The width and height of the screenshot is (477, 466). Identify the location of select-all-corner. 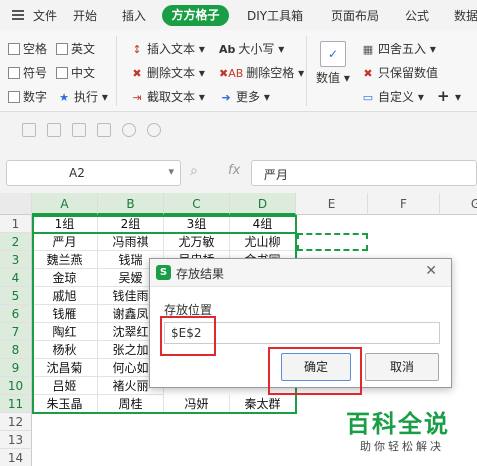
(16, 204).